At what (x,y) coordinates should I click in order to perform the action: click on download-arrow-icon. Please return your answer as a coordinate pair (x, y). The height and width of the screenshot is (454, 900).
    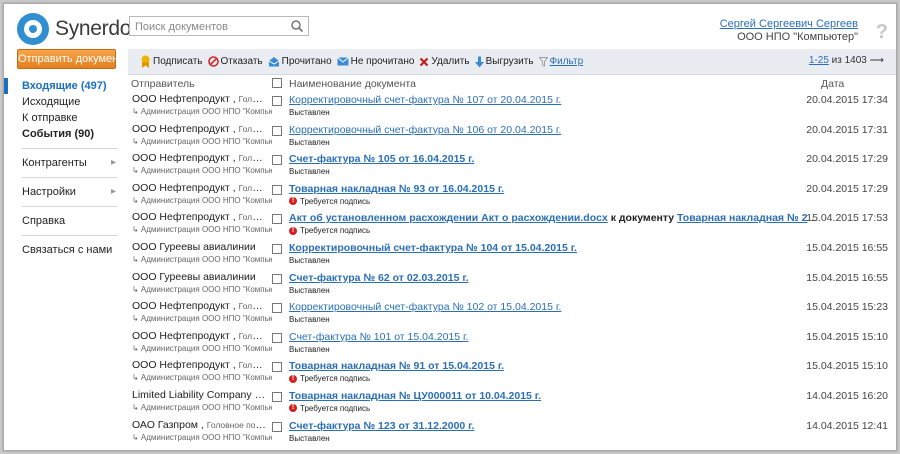
    Looking at the image, I should click on (479, 61).